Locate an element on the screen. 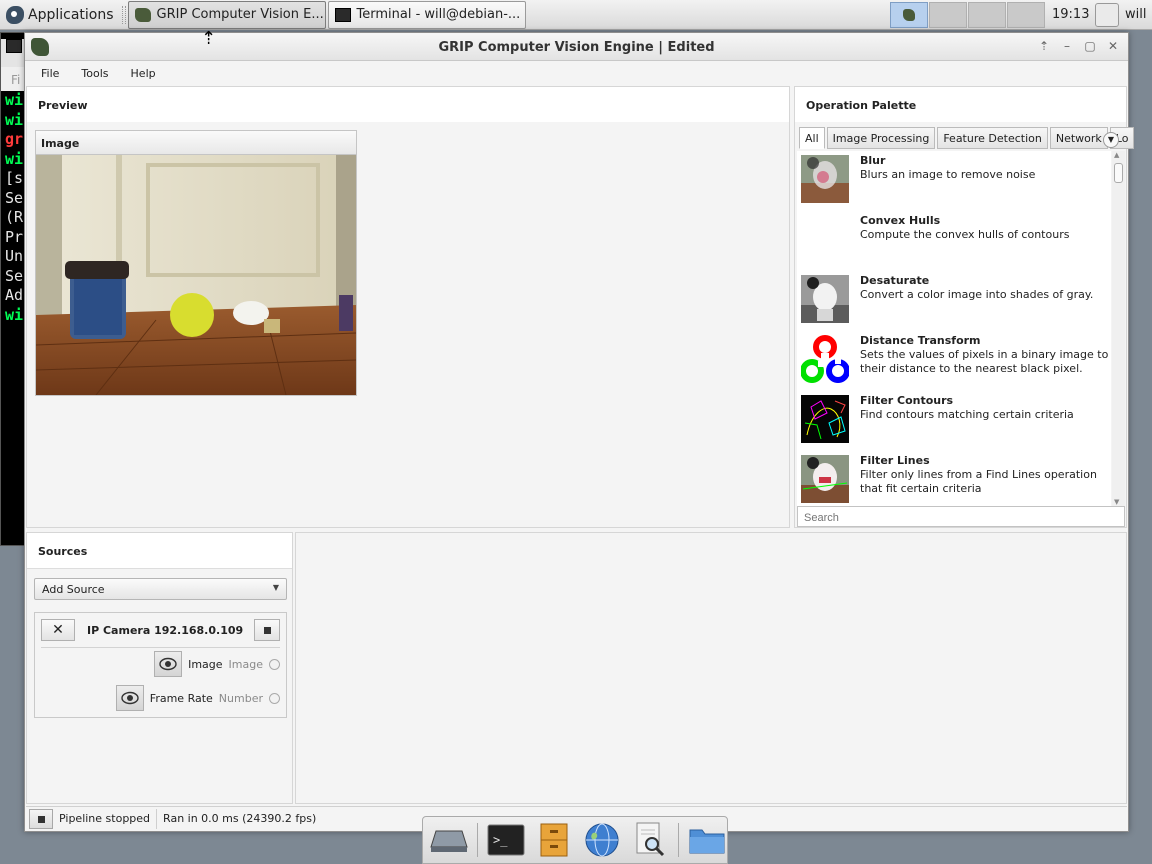 Image resolution: width=1152 pixels, height=864 pixels. stop-source-button is located at coordinates (267, 630).